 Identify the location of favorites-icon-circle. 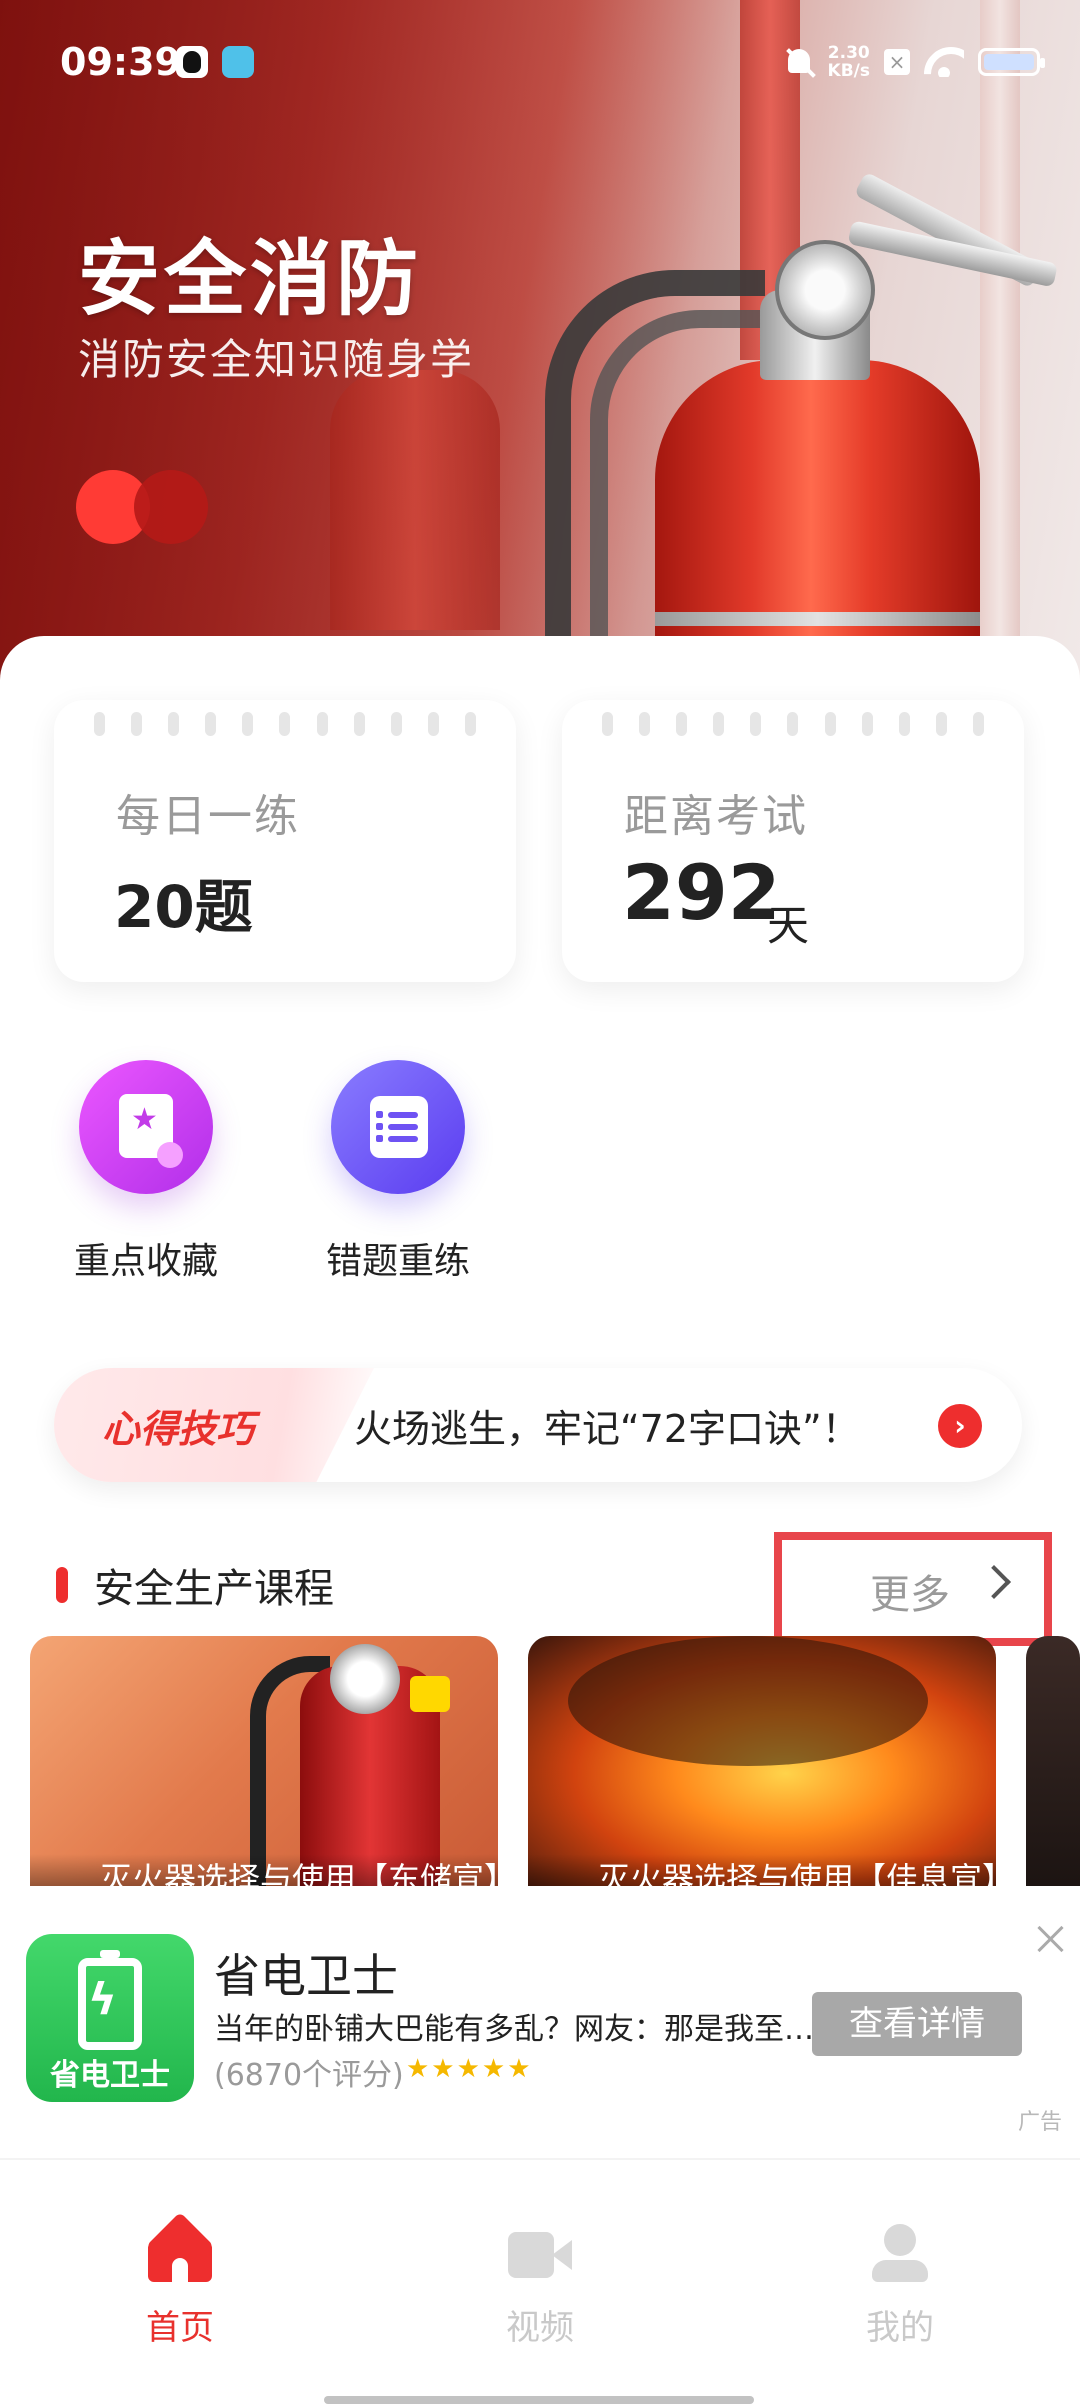
(146, 1127).